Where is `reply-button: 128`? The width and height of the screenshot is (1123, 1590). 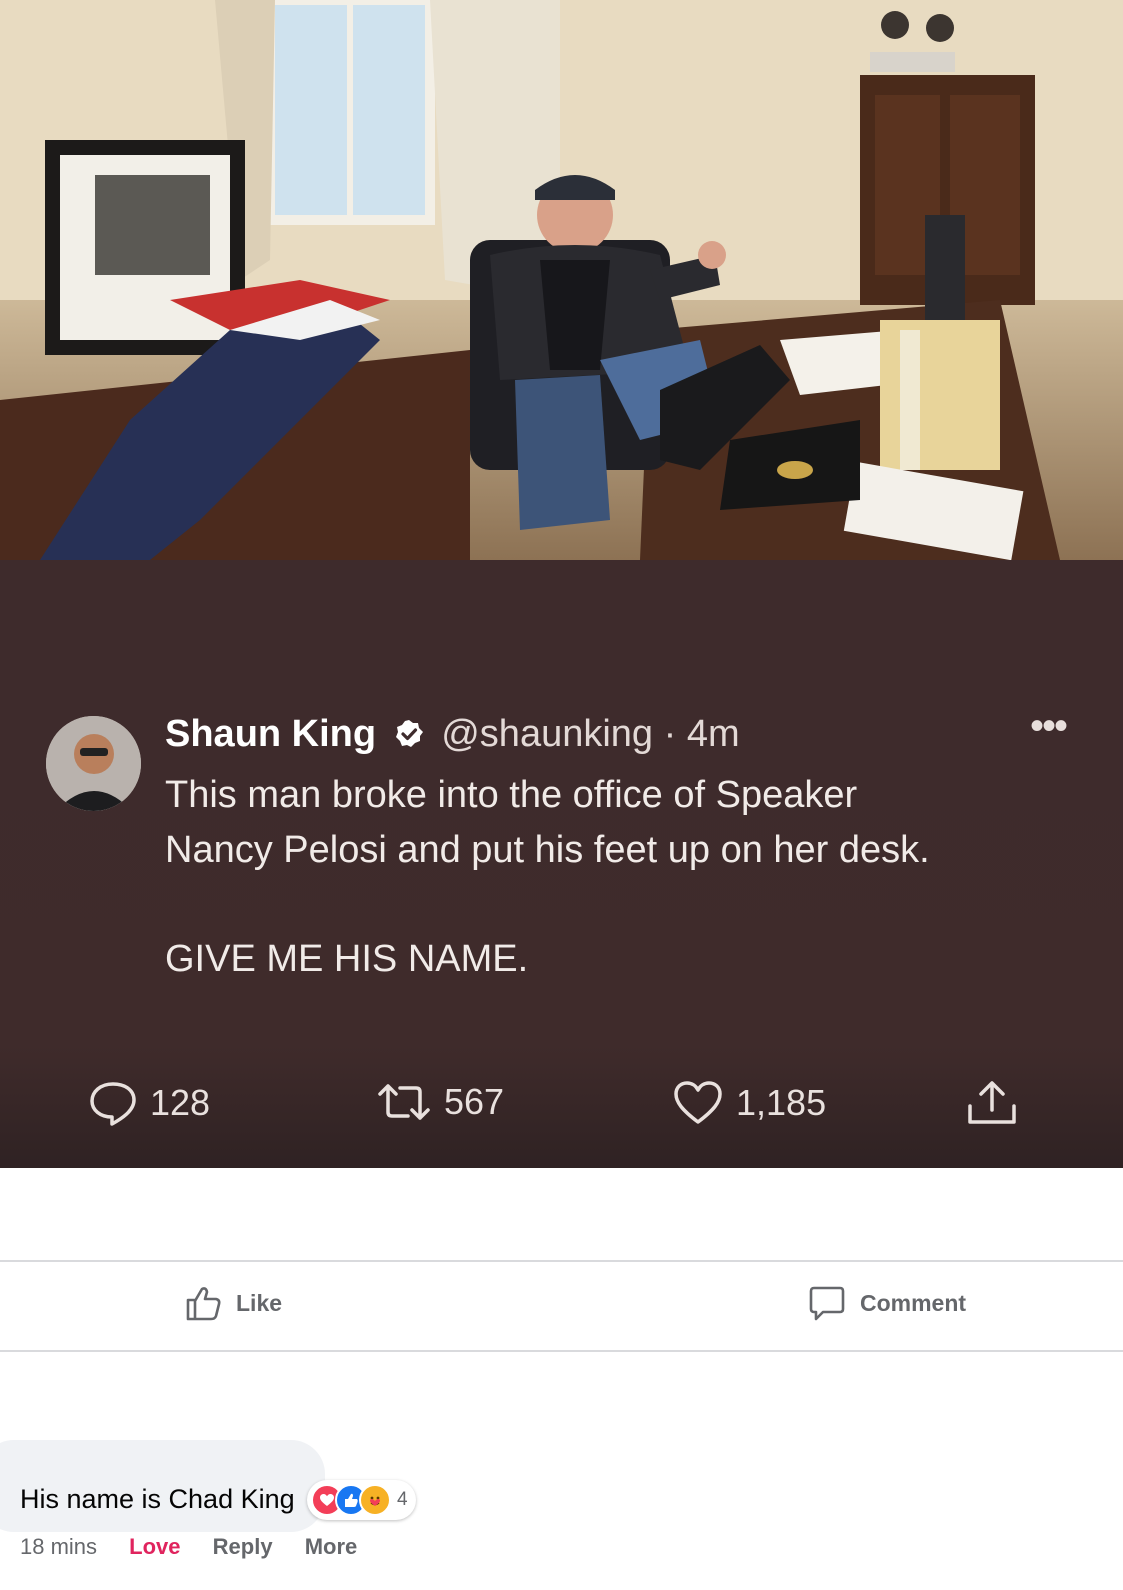 reply-button: 128 is located at coordinates (149, 1103).